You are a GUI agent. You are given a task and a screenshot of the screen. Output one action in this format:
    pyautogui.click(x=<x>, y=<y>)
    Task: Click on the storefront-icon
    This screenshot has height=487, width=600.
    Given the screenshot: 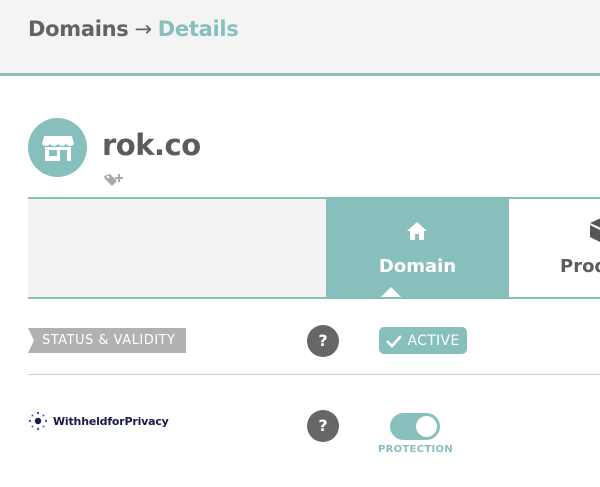 What is the action you would take?
    pyautogui.click(x=57, y=148)
    